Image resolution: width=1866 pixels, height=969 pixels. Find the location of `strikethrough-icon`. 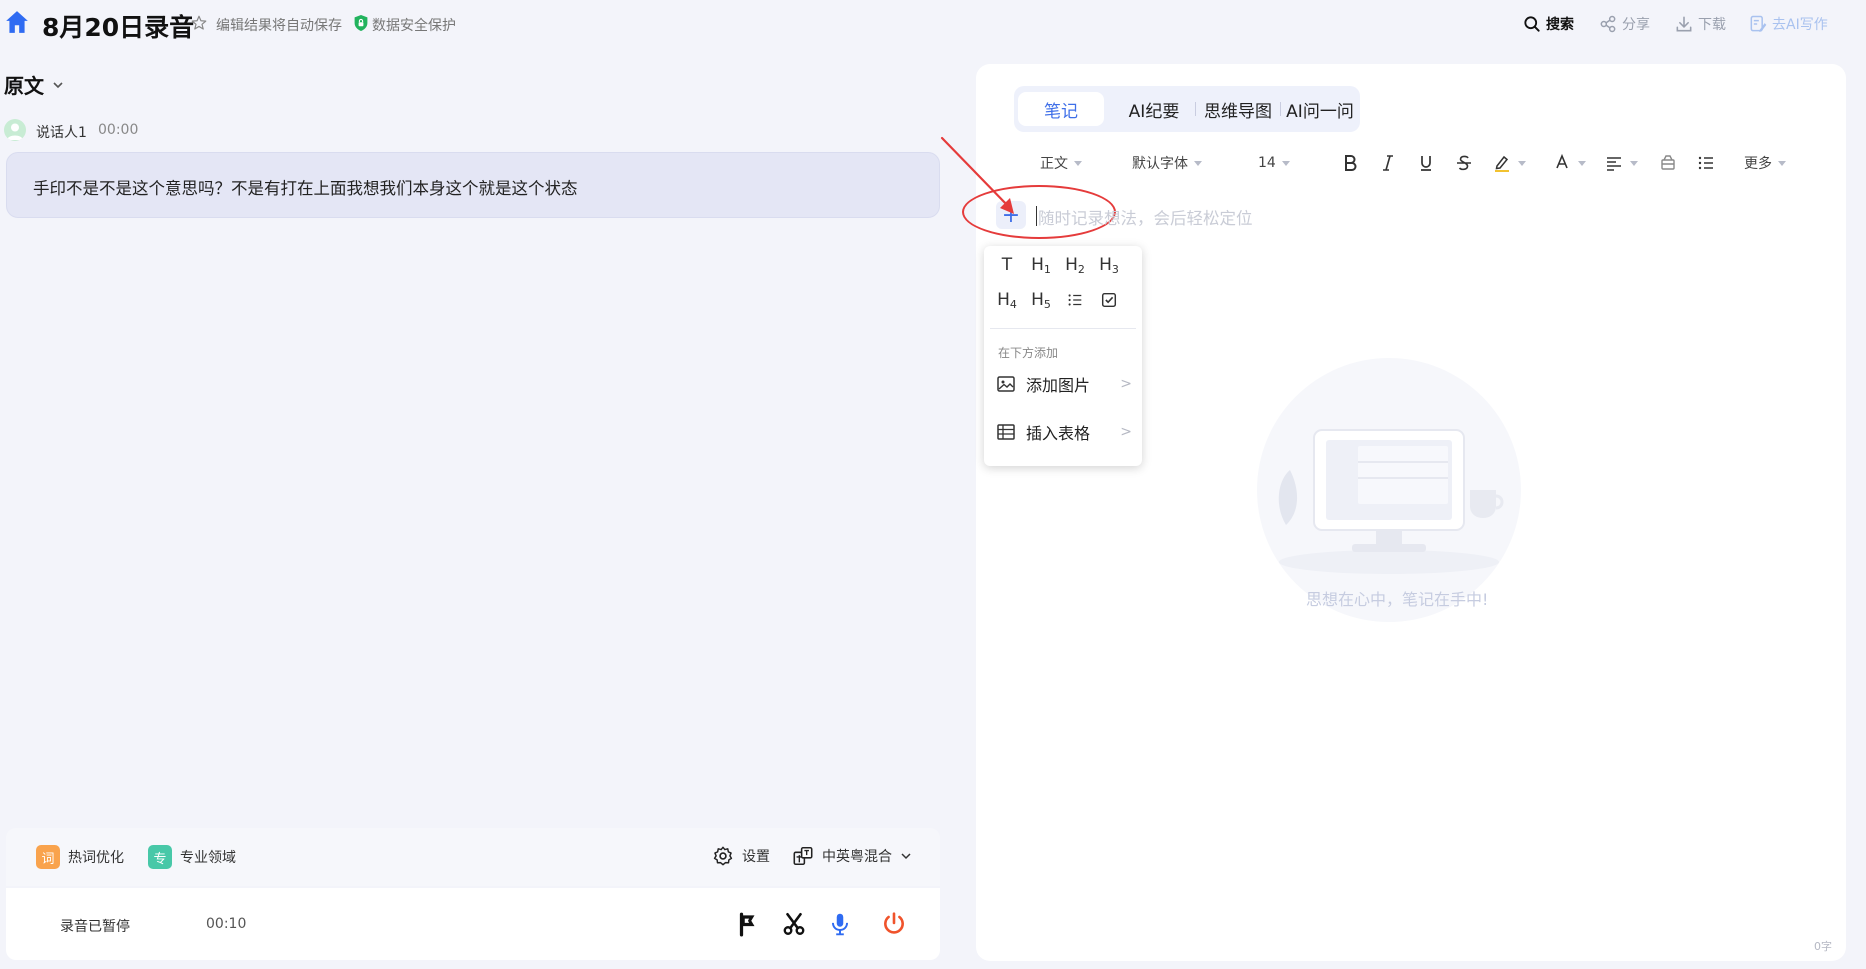

strikethrough-icon is located at coordinates (1464, 163).